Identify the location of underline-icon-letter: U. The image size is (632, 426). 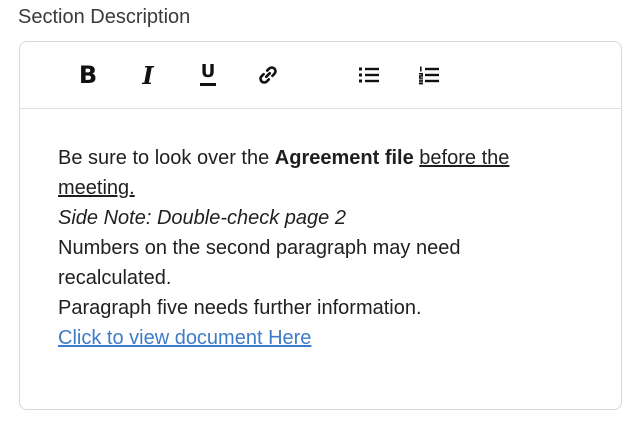
(208, 72).